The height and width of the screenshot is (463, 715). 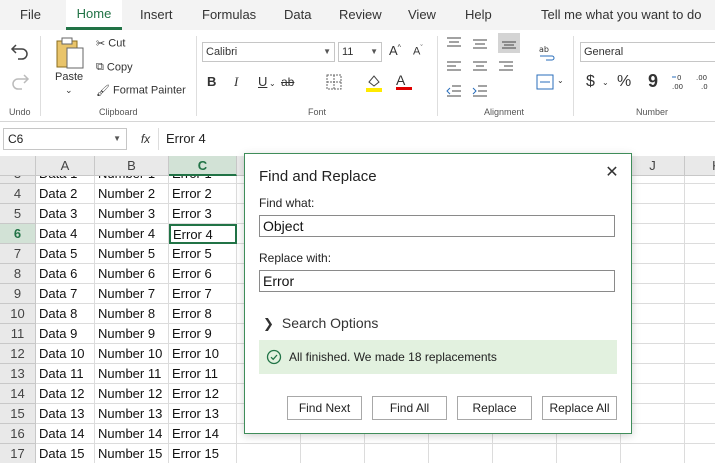 I want to click on tab-formulas: Formulas, so click(x=229, y=15).